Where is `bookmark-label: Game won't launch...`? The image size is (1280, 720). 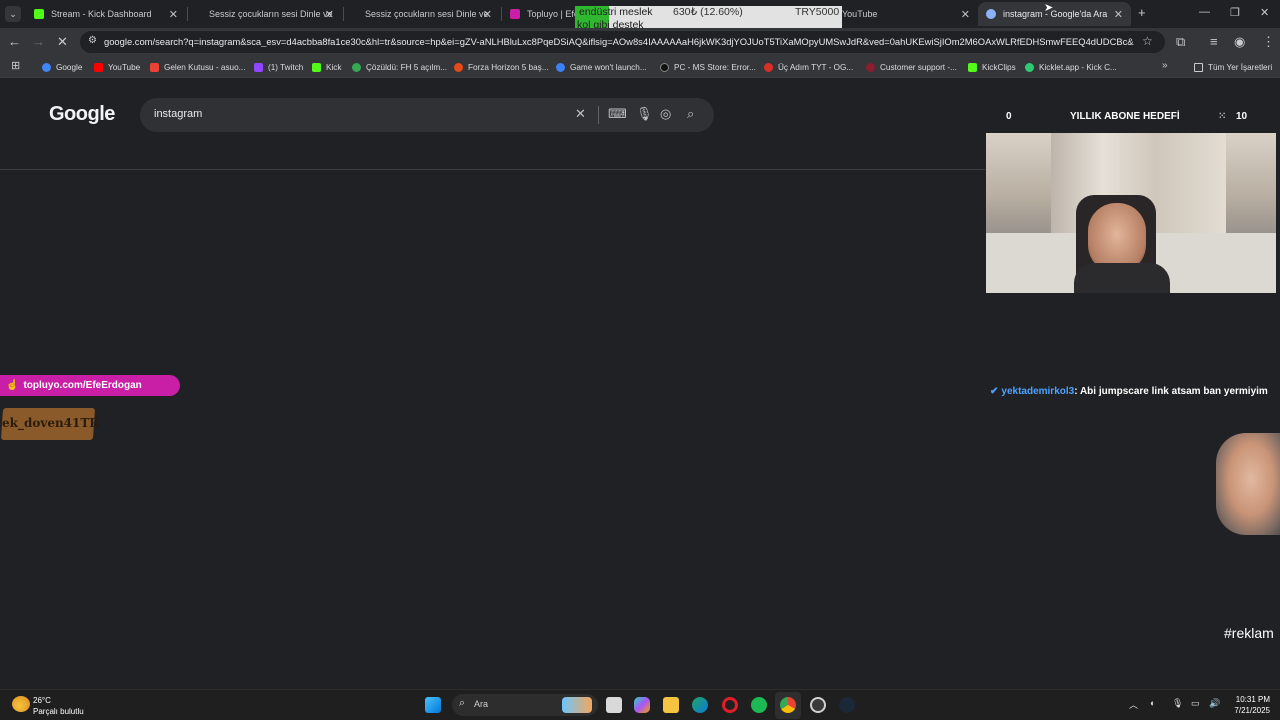
bookmark-label: Game won't launch... is located at coordinates (608, 67).